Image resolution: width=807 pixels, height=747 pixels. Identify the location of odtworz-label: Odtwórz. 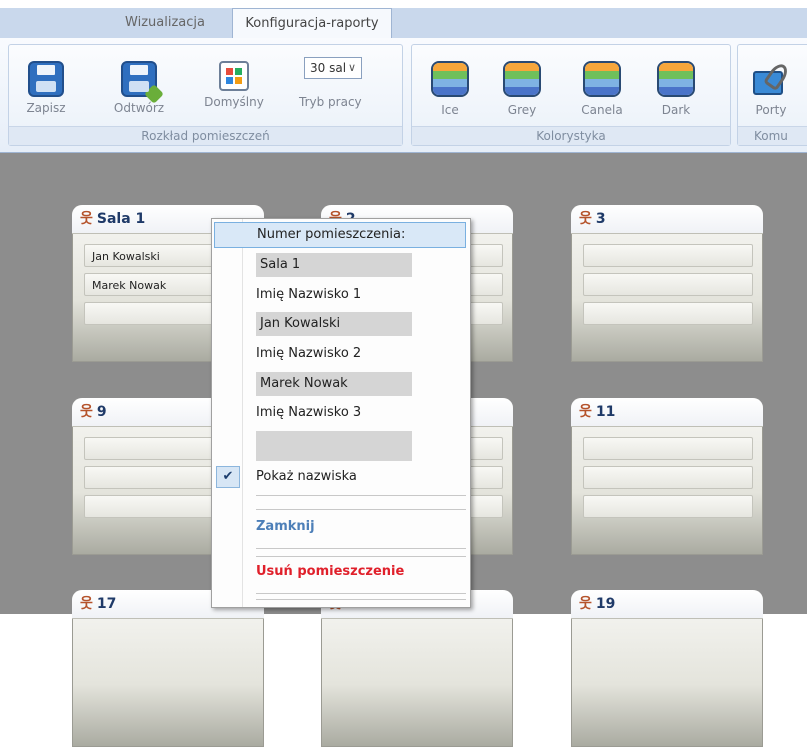
(139, 108).